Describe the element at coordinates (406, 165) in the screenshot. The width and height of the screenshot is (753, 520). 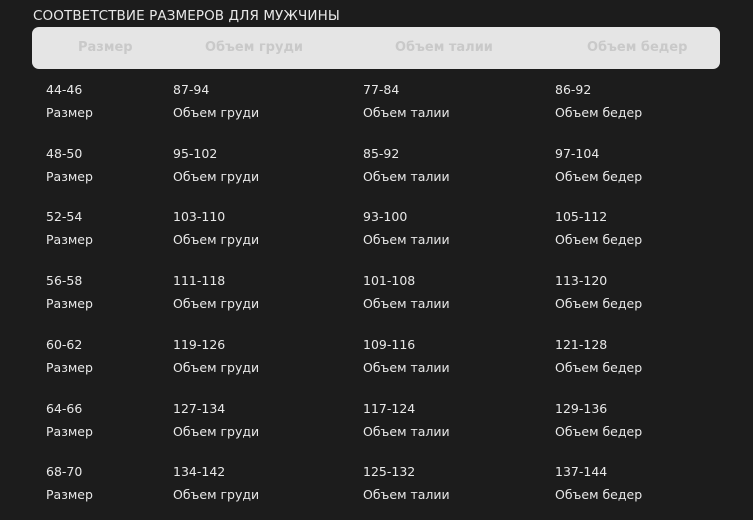
I see `waist-cell: 85-92 Объем талии` at that location.